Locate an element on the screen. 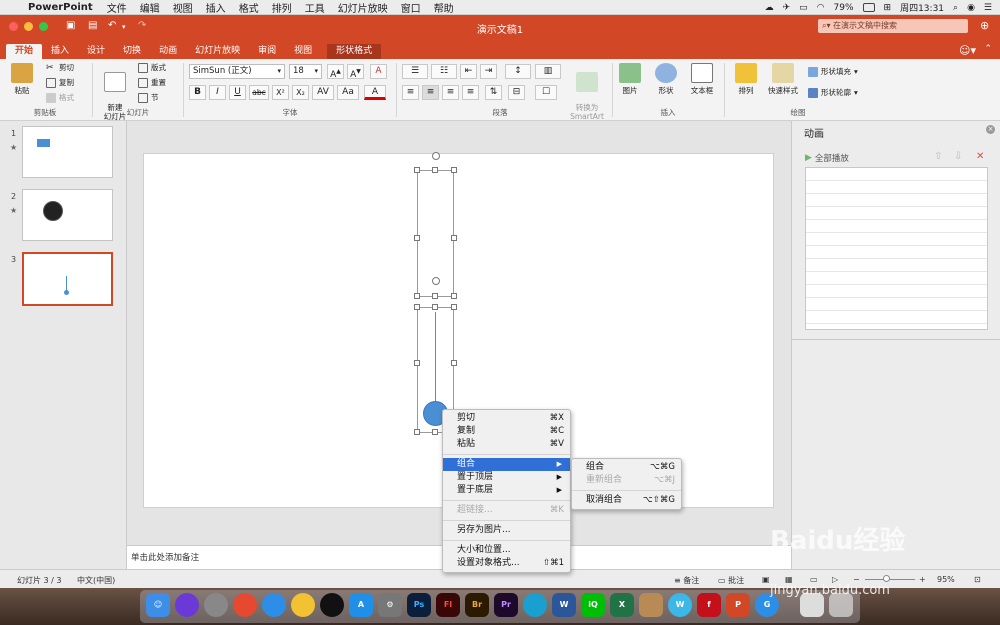 The height and width of the screenshot is (625, 1000). tab-shape-format: 形状格式 is located at coordinates (354, 51).